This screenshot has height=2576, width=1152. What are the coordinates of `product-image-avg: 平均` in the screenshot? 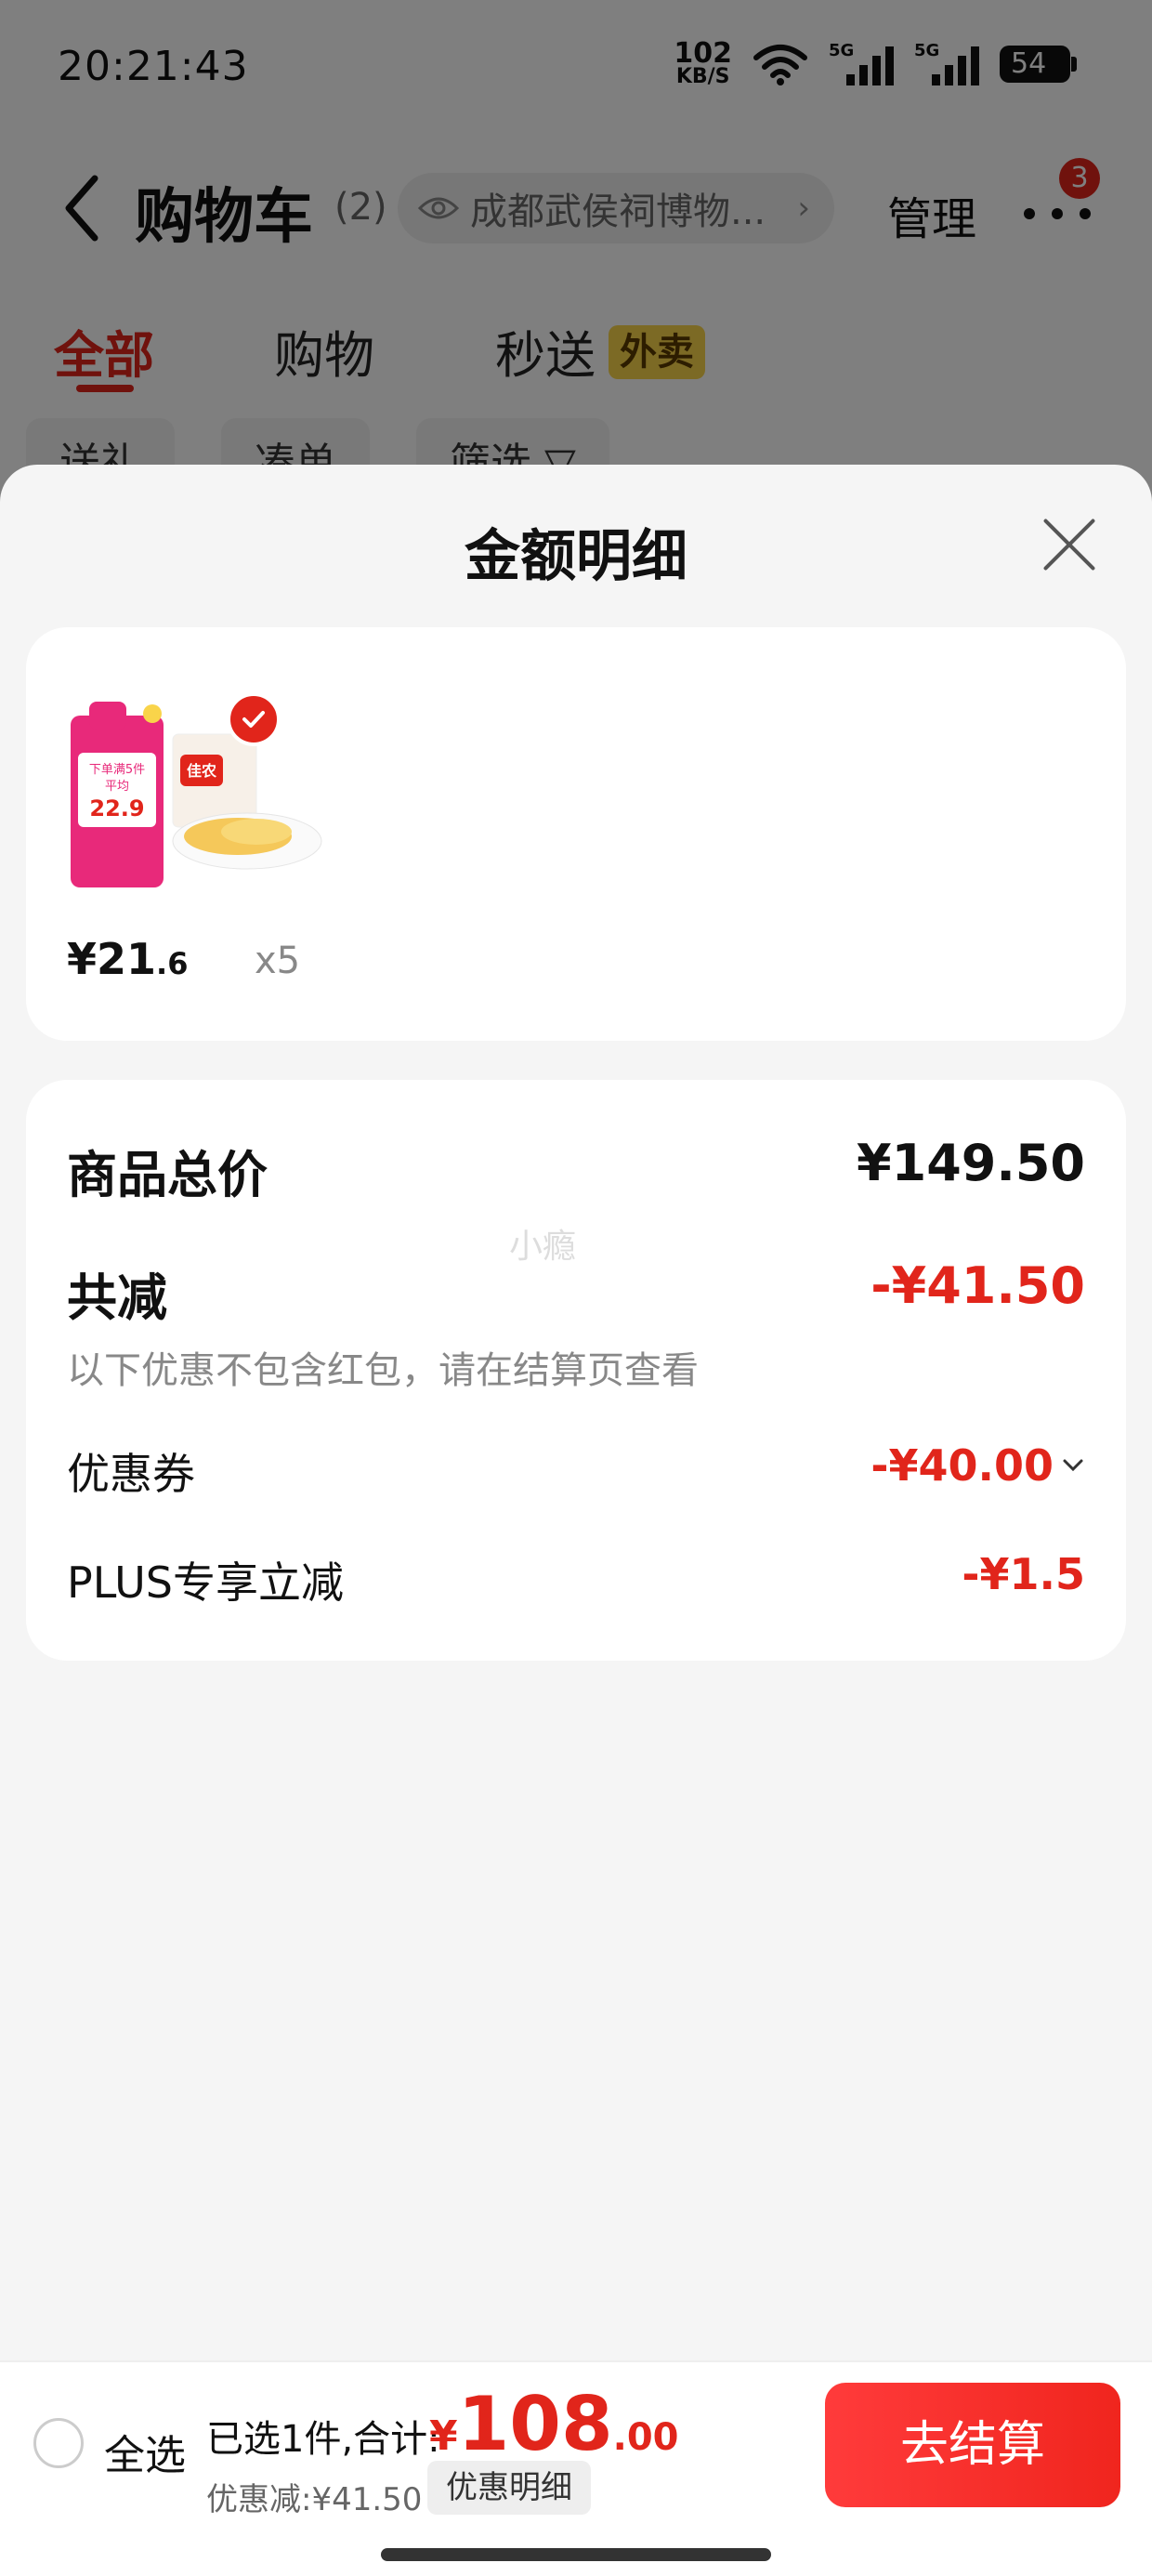 It's located at (117, 787).